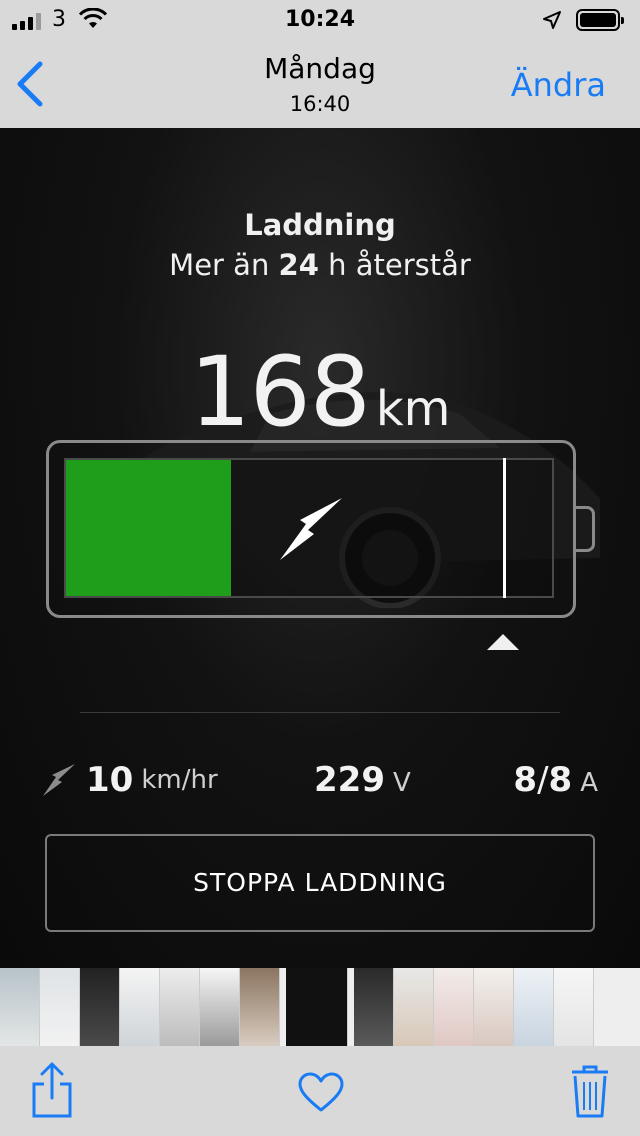 The width and height of the screenshot is (640, 1136). Describe the element at coordinates (558, 85) in the screenshot. I see `edit-button: Ändra` at that location.